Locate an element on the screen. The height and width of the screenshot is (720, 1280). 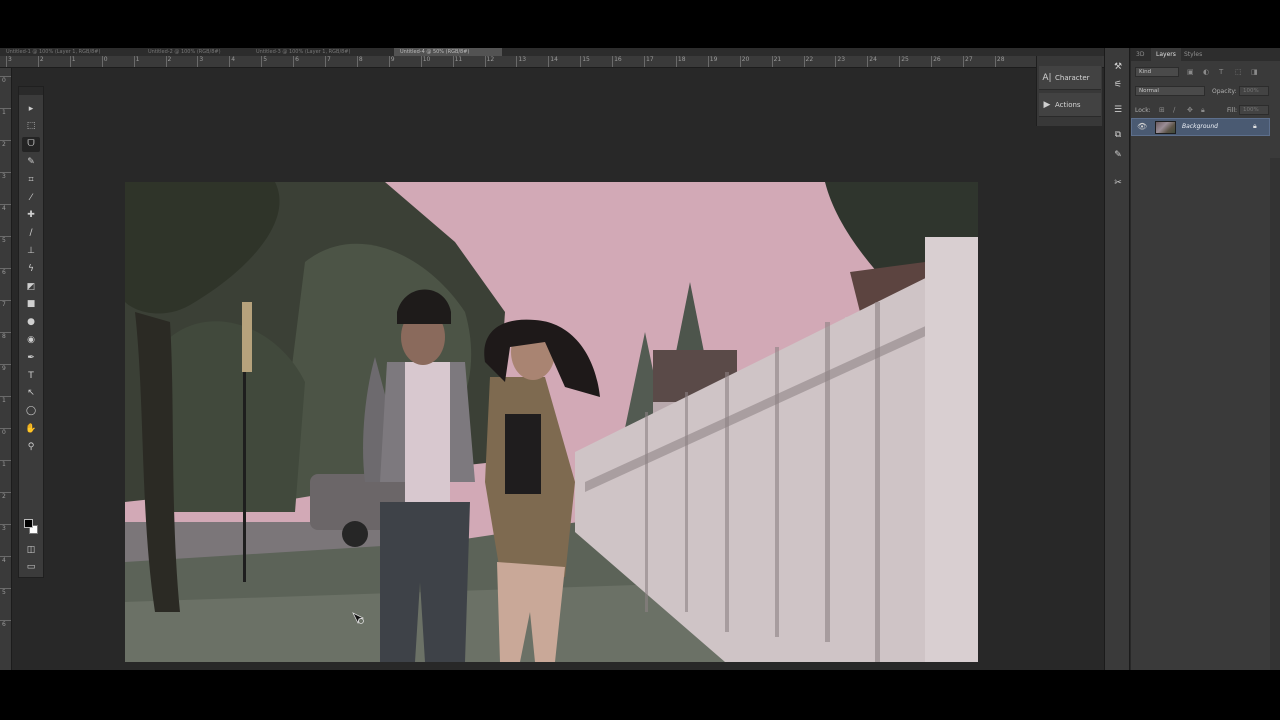
healing-brush-tool-icon: ✚ is located at coordinates (31, 215).